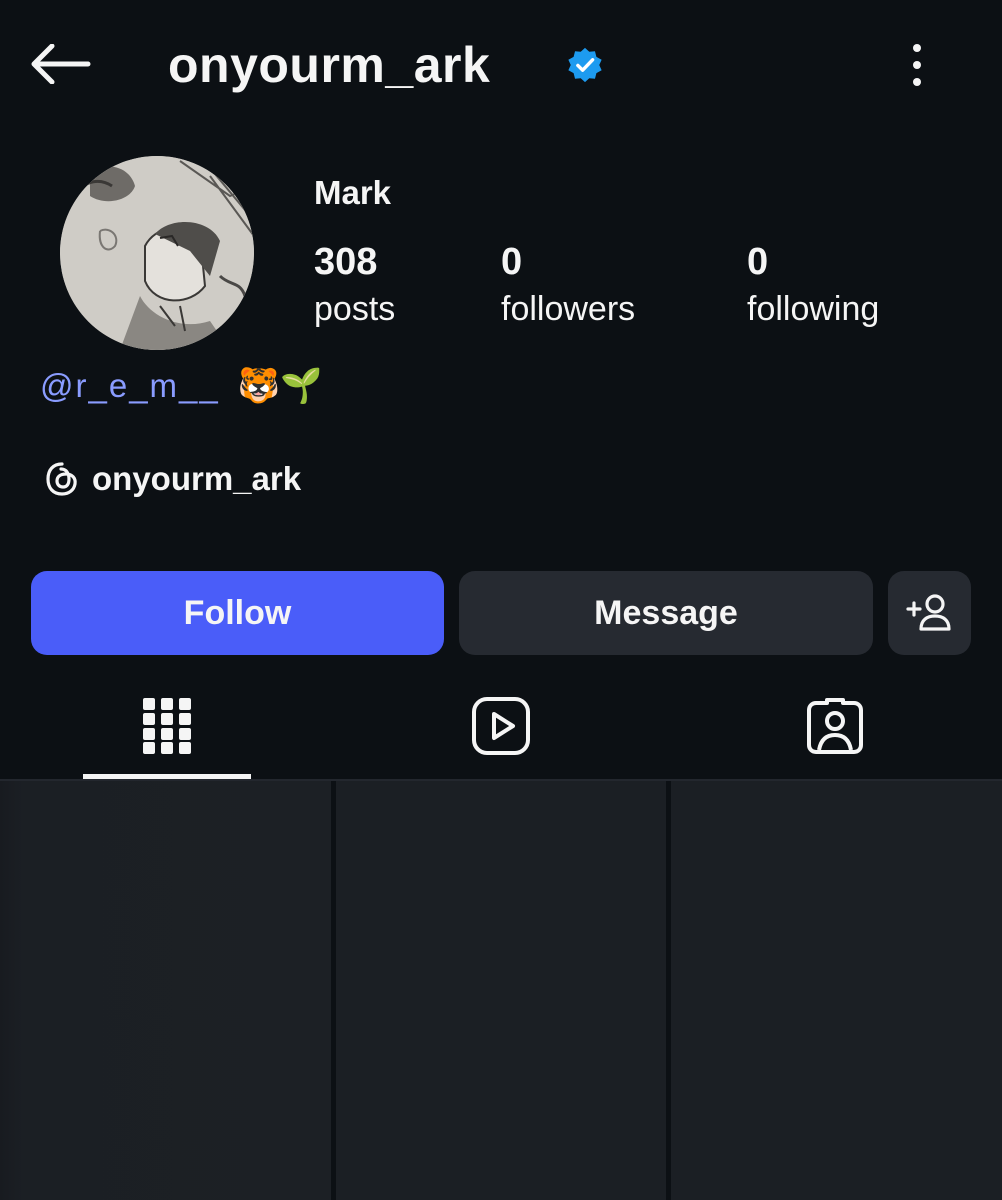  What do you see at coordinates (354, 287) in the screenshot?
I see `posts-stat: 308 posts` at bounding box center [354, 287].